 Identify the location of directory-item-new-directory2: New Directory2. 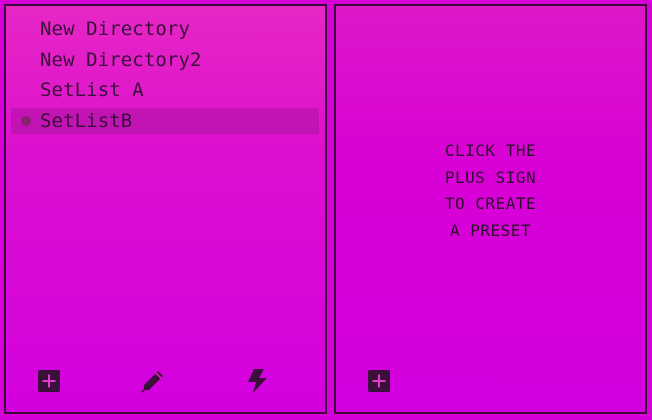
(165, 60).